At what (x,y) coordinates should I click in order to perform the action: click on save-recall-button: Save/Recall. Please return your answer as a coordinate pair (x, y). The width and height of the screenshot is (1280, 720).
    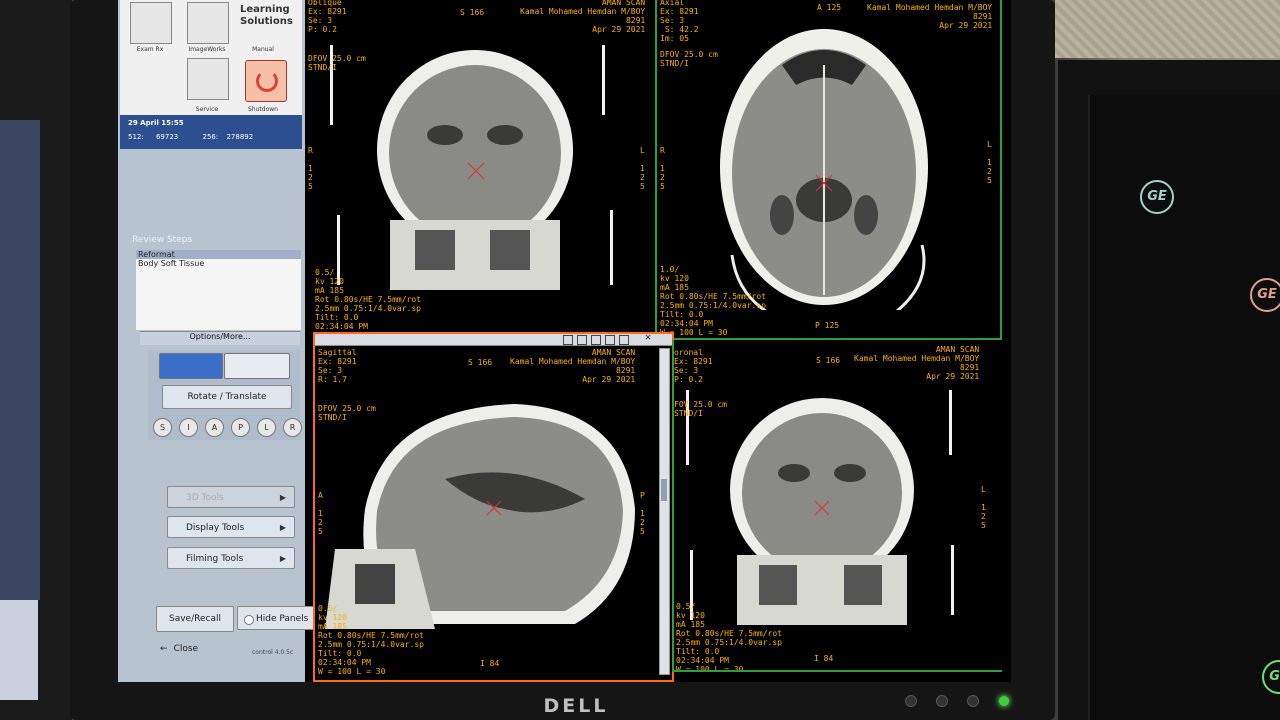
    Looking at the image, I should click on (195, 619).